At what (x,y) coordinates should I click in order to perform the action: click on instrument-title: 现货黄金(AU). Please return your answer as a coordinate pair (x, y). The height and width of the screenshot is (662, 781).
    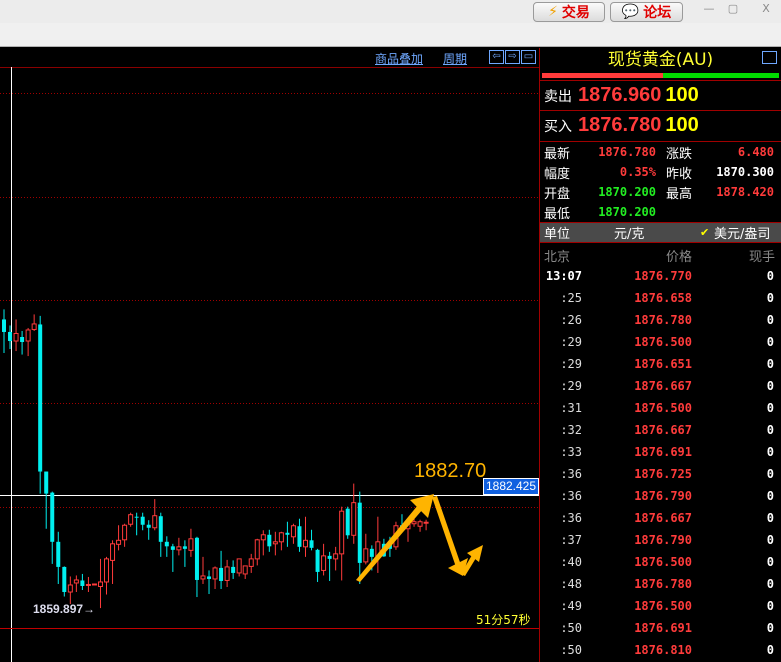
    Looking at the image, I should click on (660, 60).